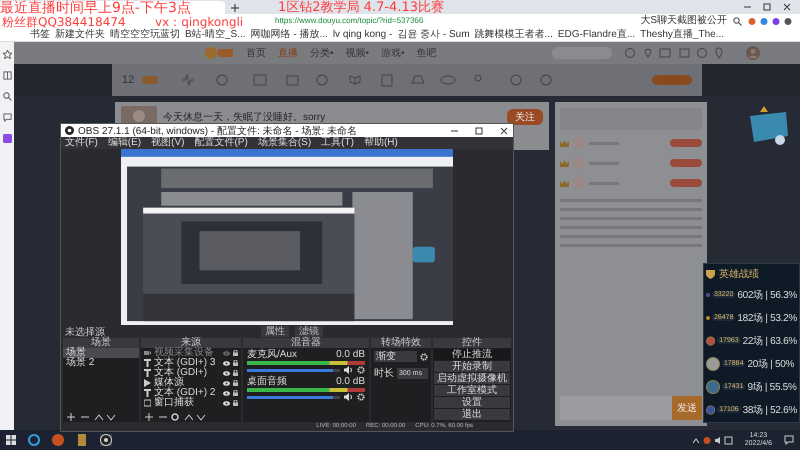 Image resolution: width=800 pixels, height=450 pixels. I want to click on bookmark-item: 김윤 중사 - Sum, so click(433, 34).